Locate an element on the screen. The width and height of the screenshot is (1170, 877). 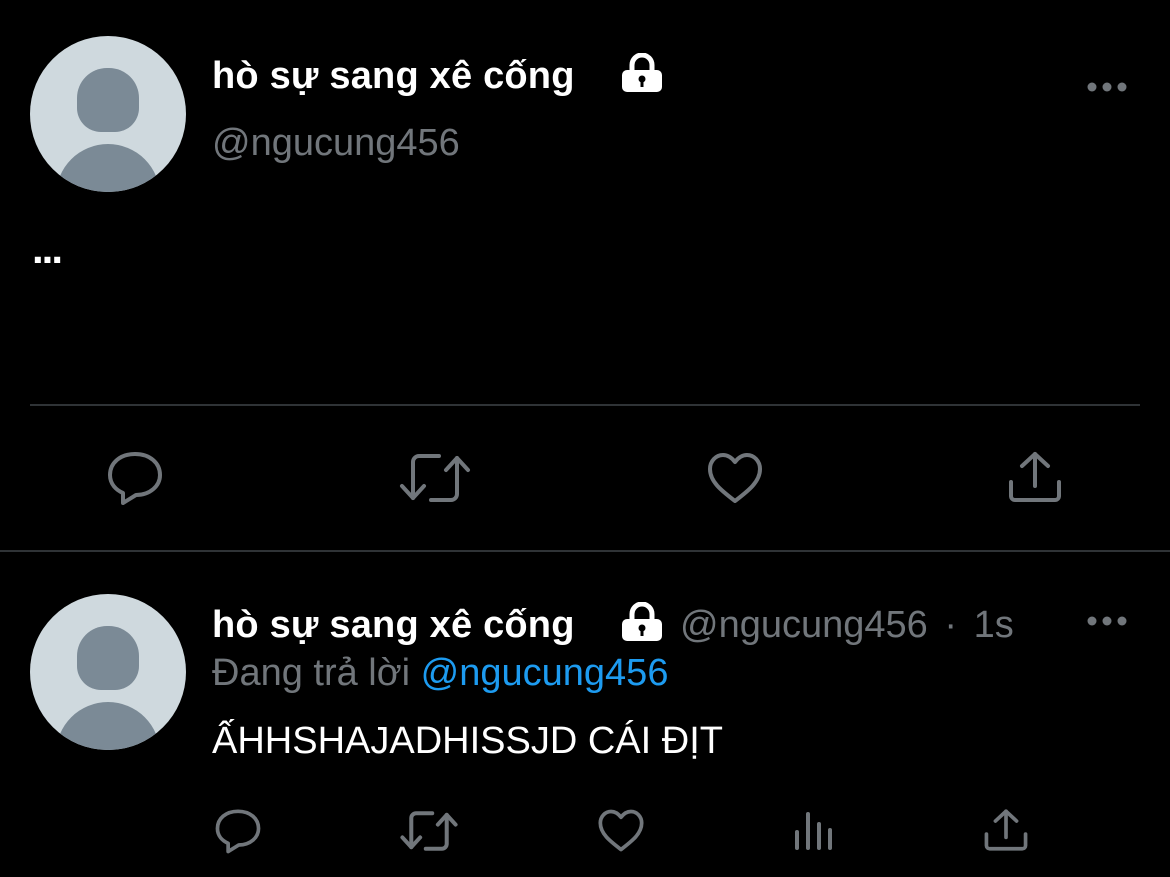
views-icon is located at coordinates (813, 830).